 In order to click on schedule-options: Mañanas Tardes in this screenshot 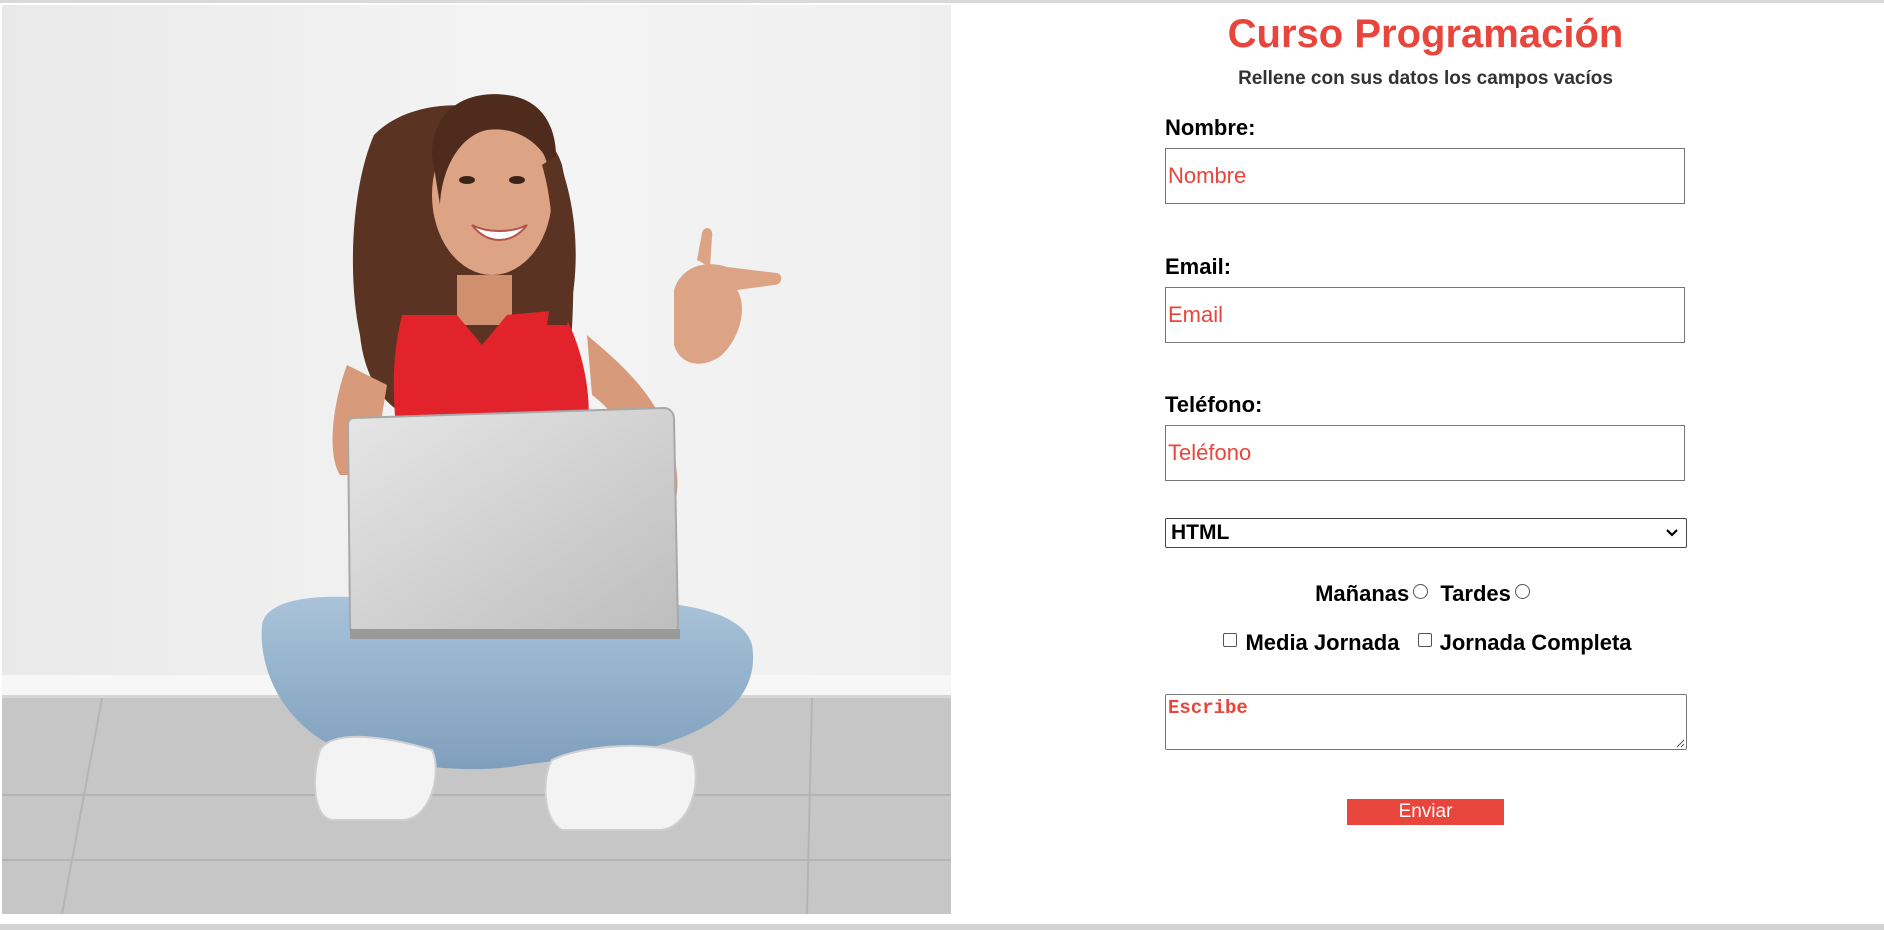, I will do `click(1417, 594)`.